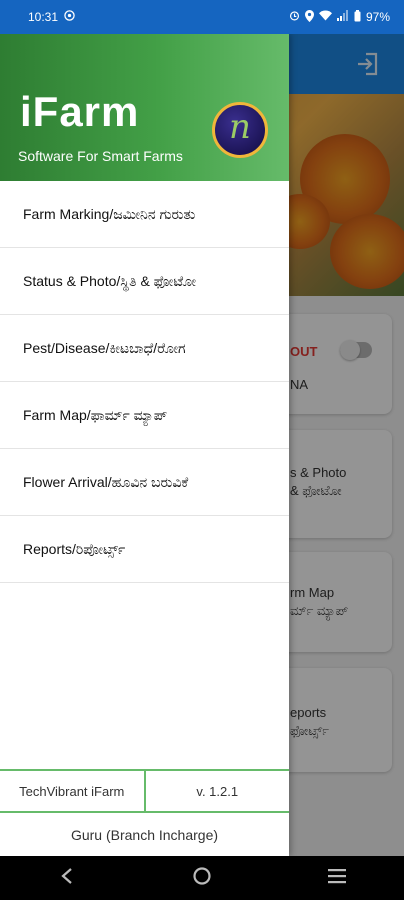 Image resolution: width=404 pixels, height=900 pixels. Describe the element at coordinates (43, 17) in the screenshot. I see `status-time: 10:31` at that location.